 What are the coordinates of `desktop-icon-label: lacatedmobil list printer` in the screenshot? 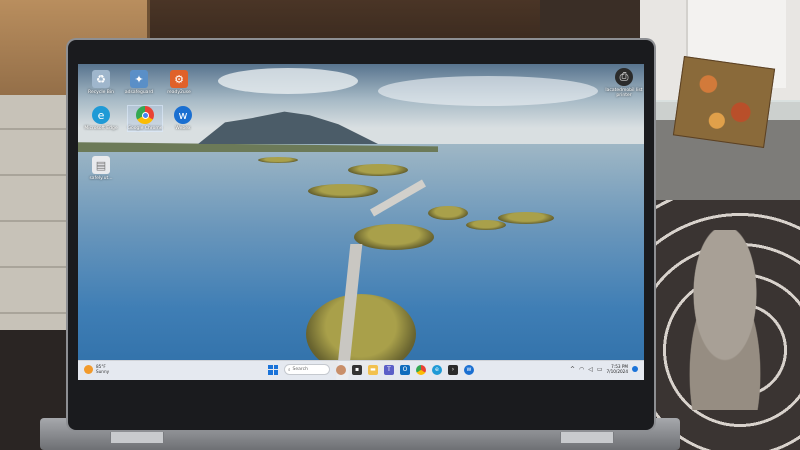 It's located at (624, 93).